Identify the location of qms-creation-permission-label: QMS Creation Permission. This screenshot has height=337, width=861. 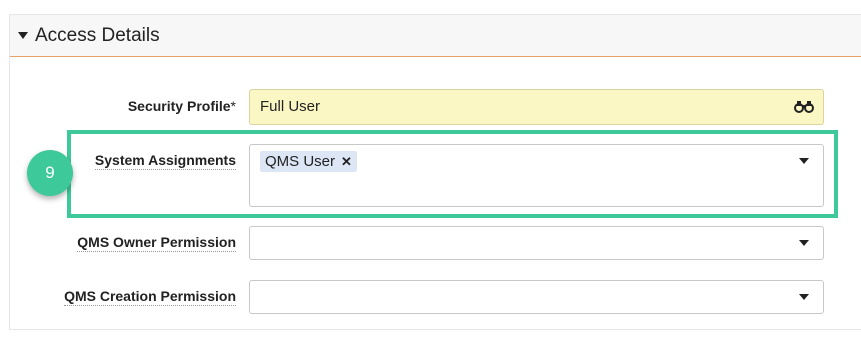
(150, 297).